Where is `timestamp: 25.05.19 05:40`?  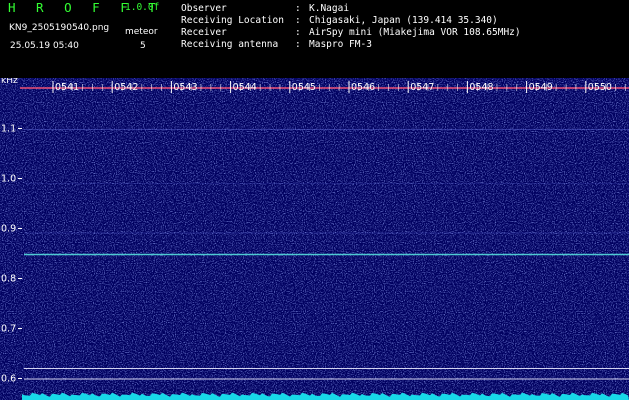 timestamp: 25.05.19 05:40 is located at coordinates (44, 46).